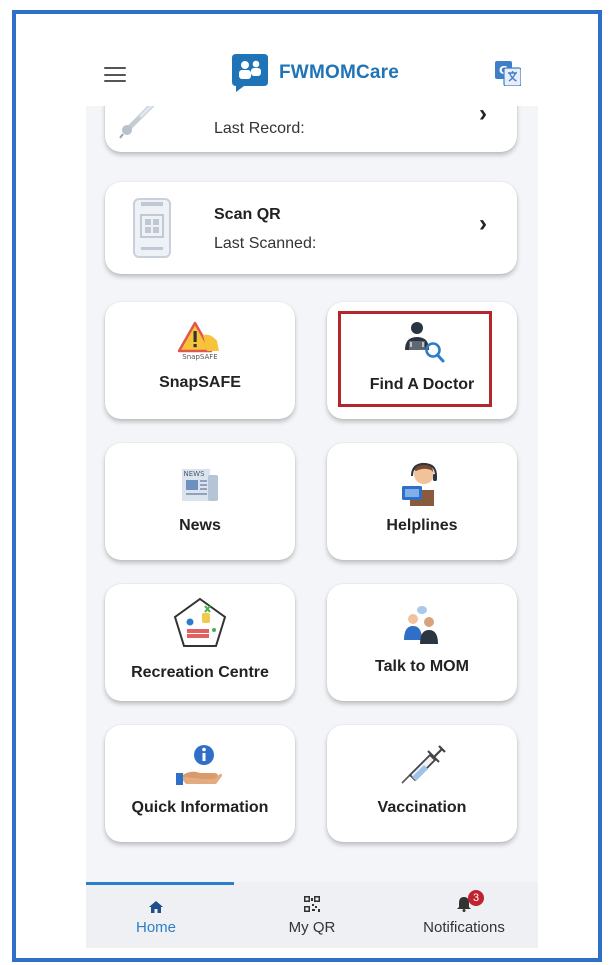 The image size is (611, 965). Describe the element at coordinates (156, 915) in the screenshot. I see `nav-home: Home` at that location.